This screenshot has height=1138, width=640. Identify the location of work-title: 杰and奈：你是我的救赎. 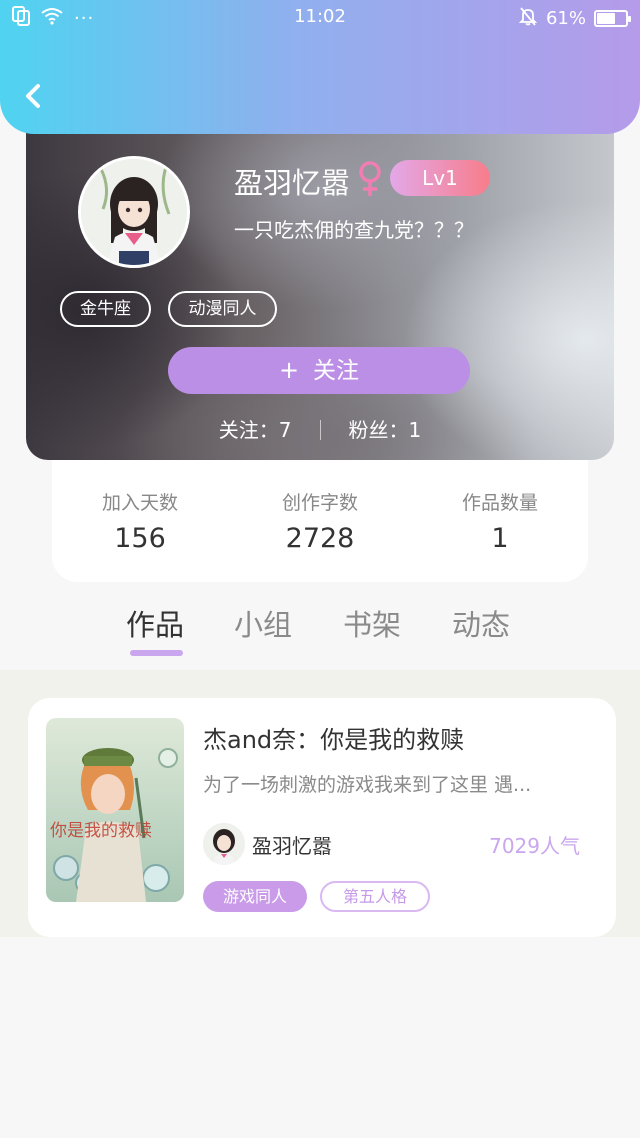
(333, 737).